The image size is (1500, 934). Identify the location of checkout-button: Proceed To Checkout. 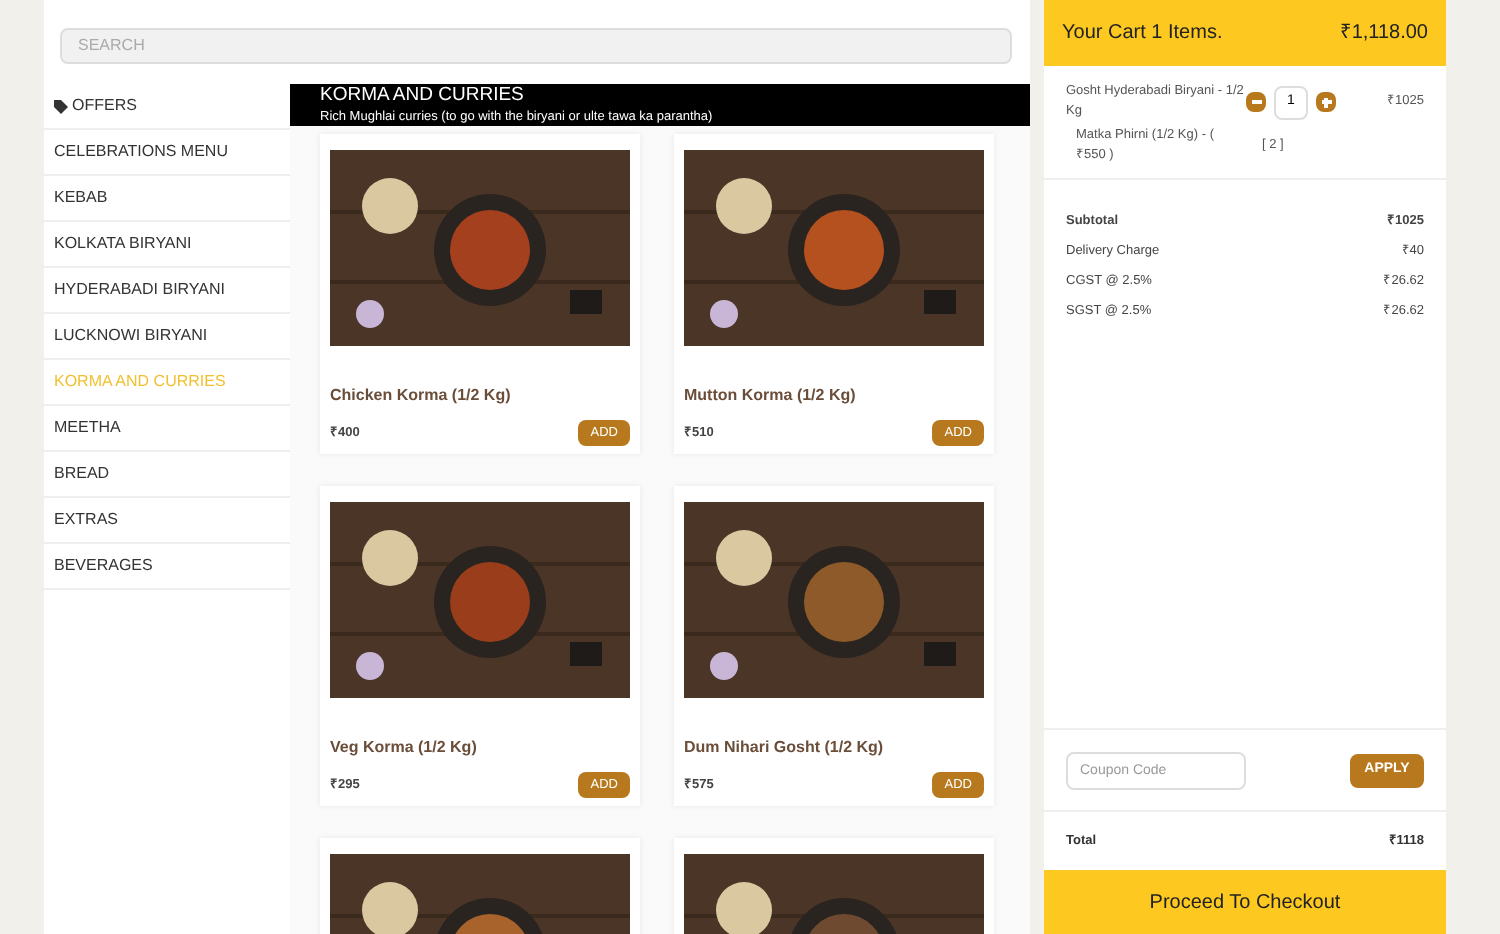
(1245, 902).